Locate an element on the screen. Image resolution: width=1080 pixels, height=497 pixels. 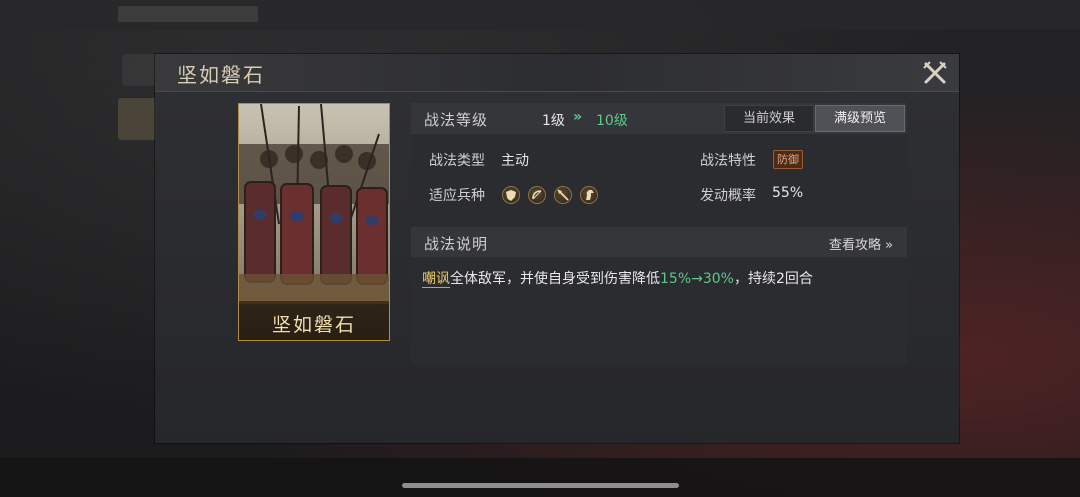
background-bottom-bar is located at coordinates (540, 477).